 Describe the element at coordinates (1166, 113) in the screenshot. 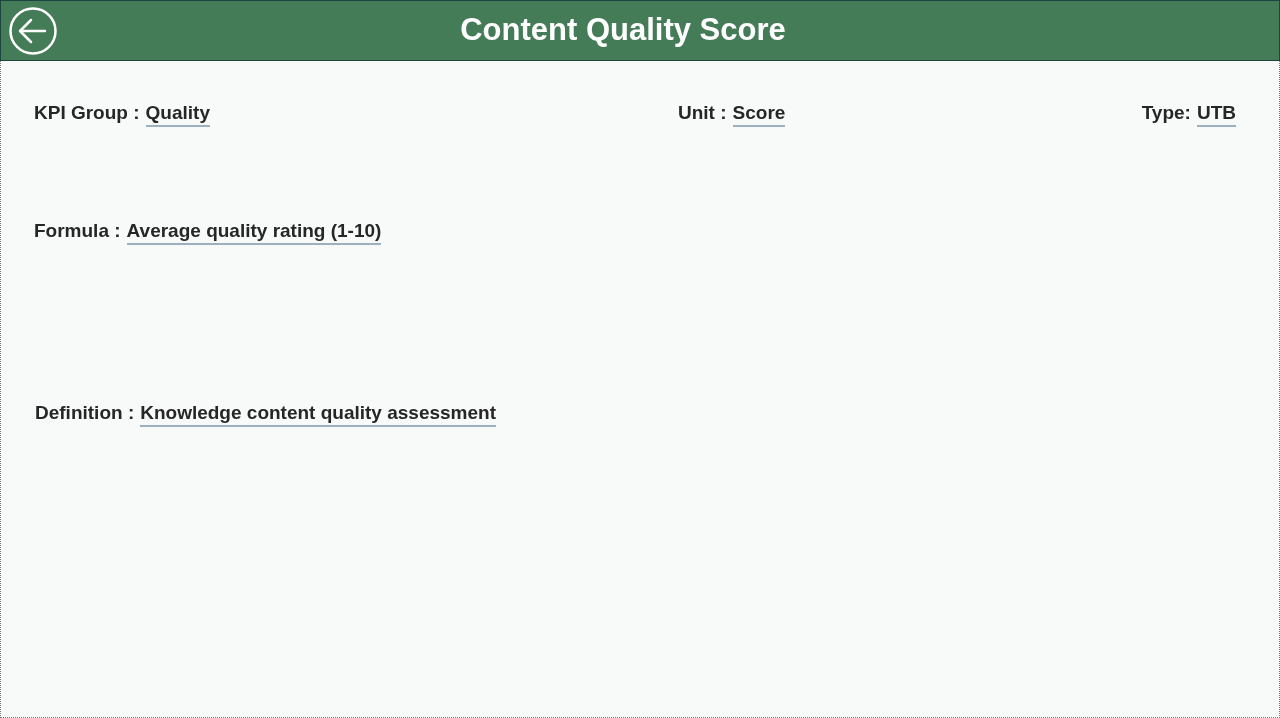

I see `field-label: Type:` at that location.